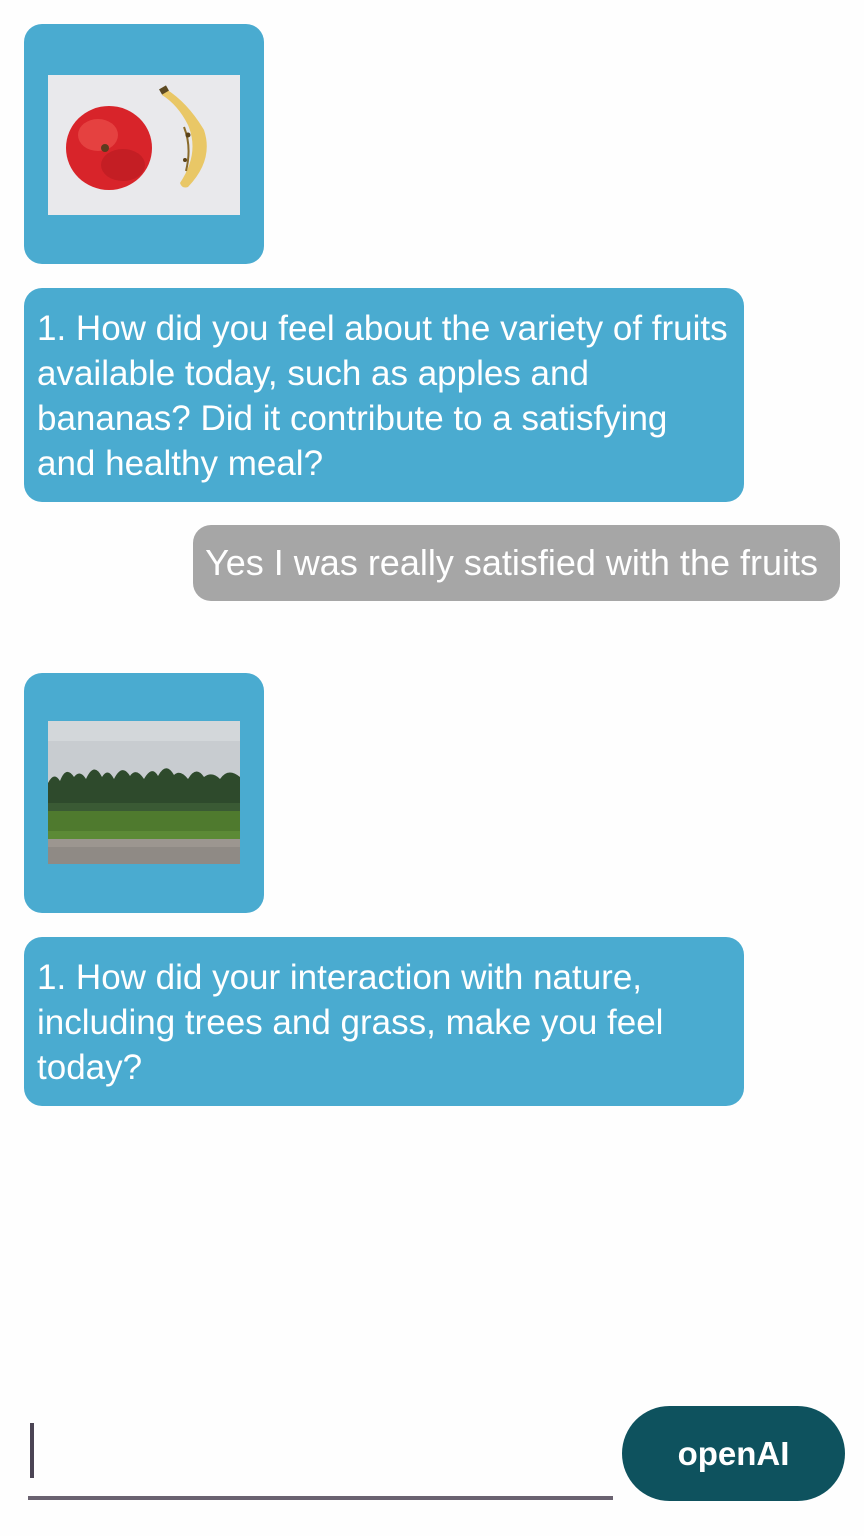  I want to click on input-underline, so click(320, 1498).